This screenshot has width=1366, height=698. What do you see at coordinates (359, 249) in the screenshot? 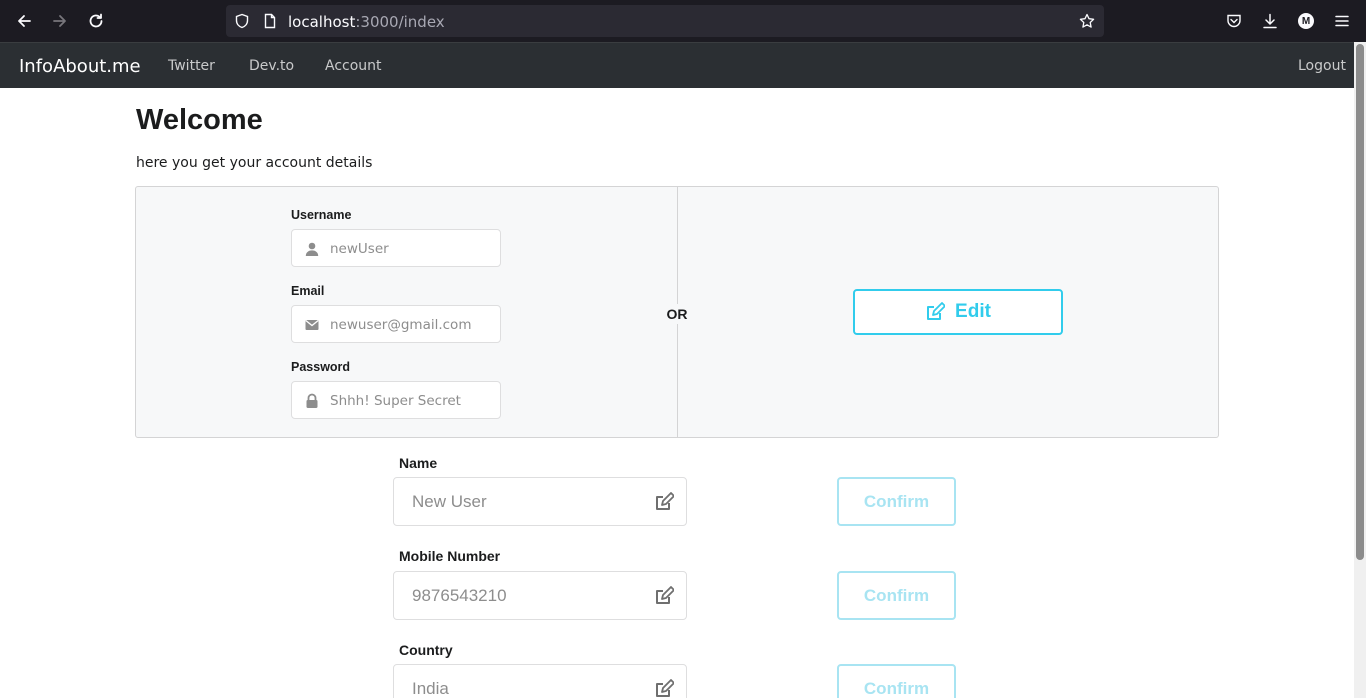
I see `username-placeholder: newUser` at bounding box center [359, 249].